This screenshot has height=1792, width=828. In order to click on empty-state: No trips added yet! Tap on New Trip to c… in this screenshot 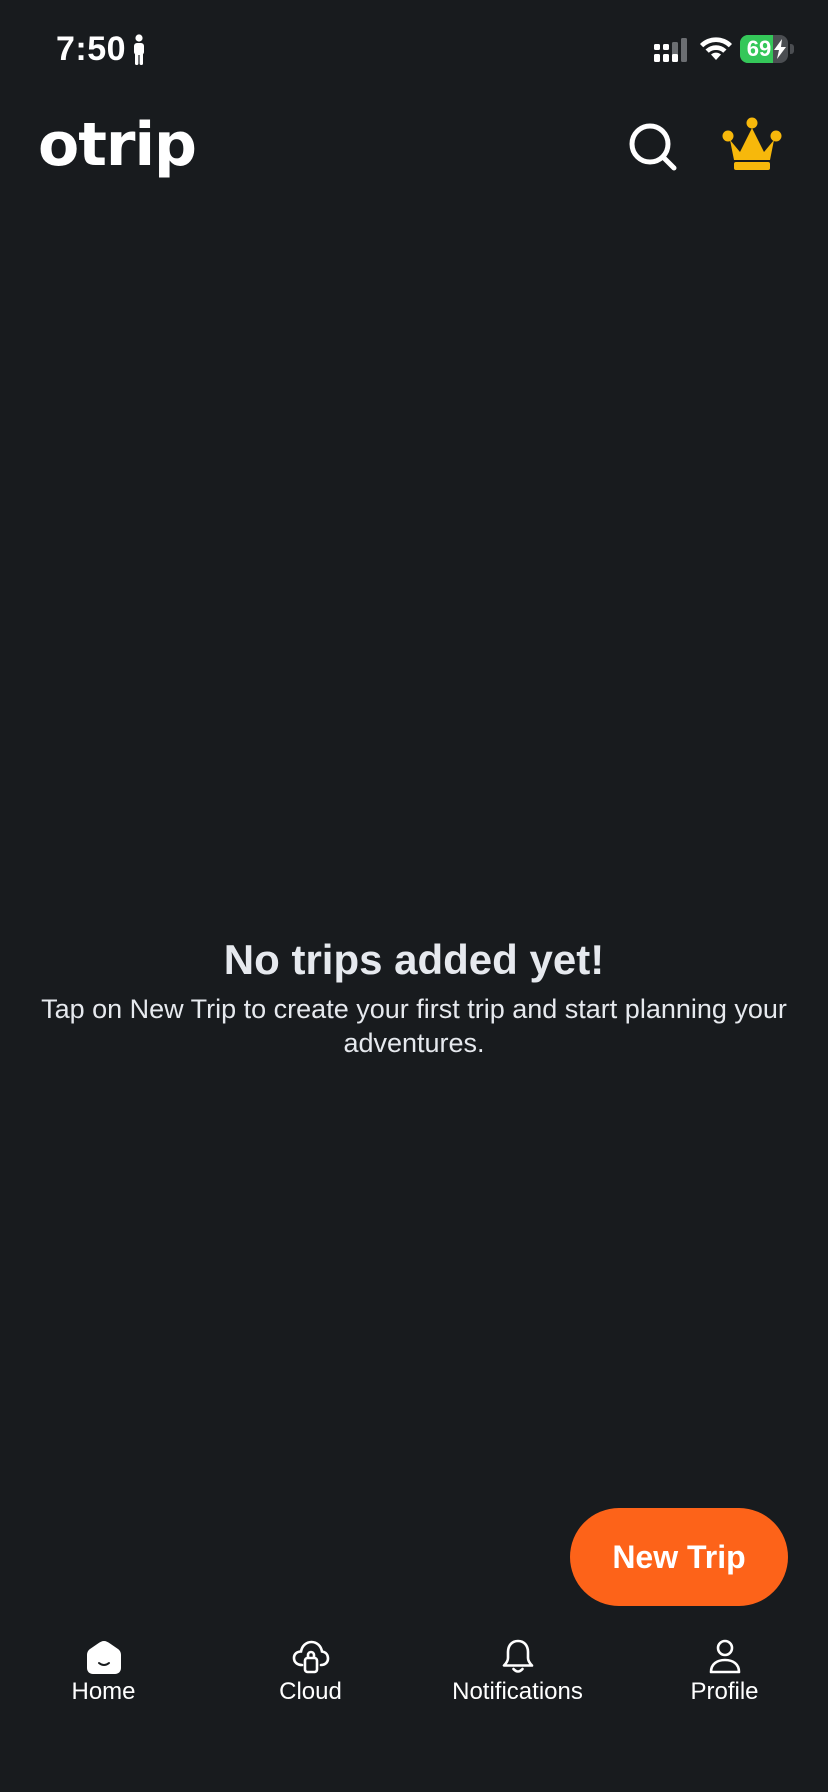, I will do `click(414, 995)`.